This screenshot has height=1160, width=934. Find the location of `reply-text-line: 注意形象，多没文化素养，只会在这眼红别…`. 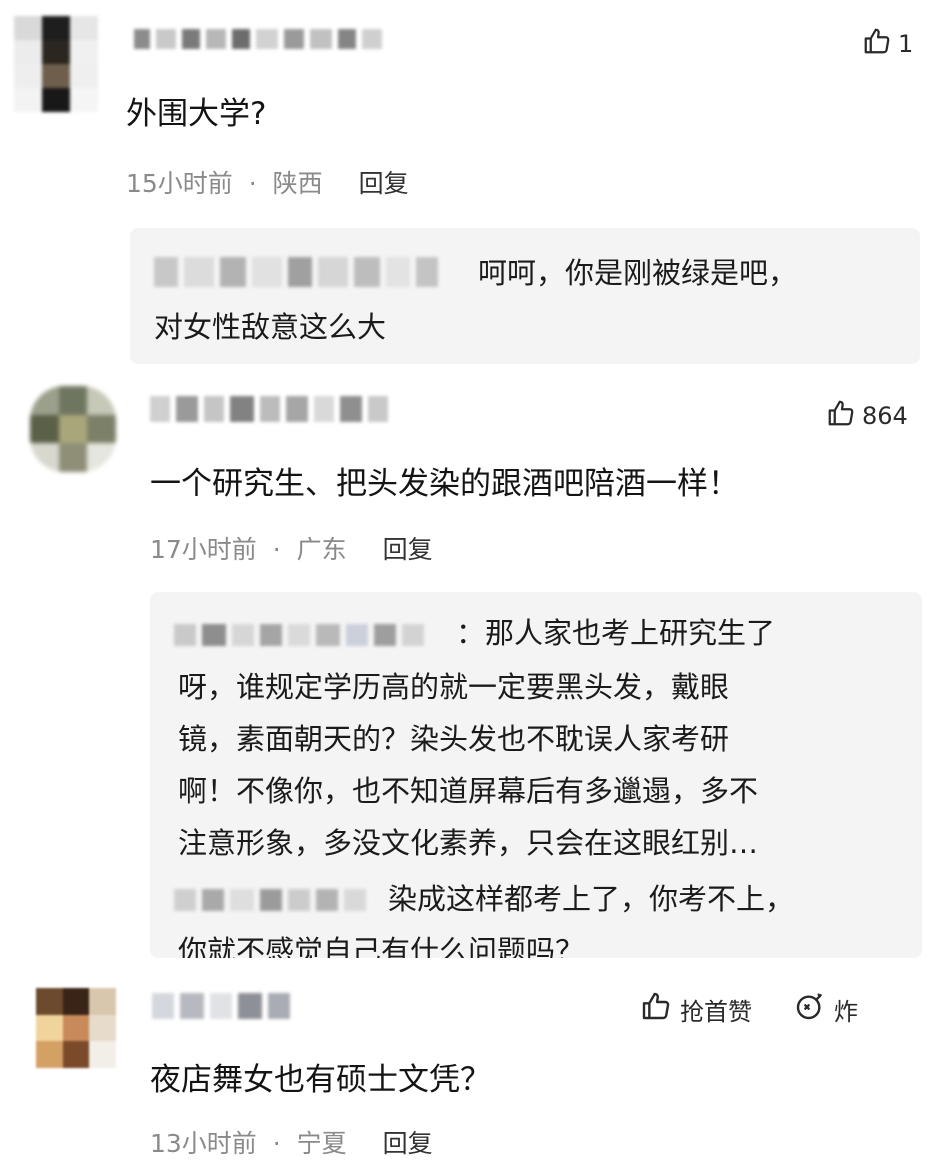

reply-text-line: 注意形象，多没文化素养，只会在这眼红别… is located at coordinates (468, 843).